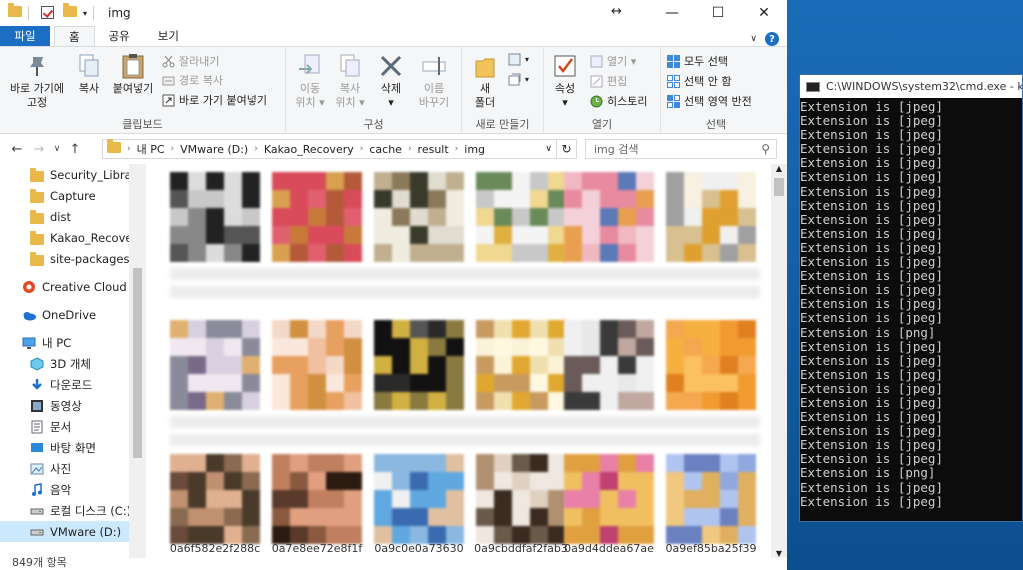 The height and width of the screenshot is (570, 1023). What do you see at coordinates (73, 531) in the screenshot?
I see `nav-item: VMware (D:)` at bounding box center [73, 531].